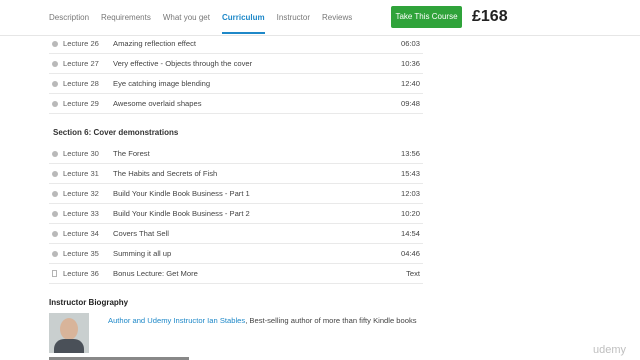  Describe the element at coordinates (293, 18) in the screenshot. I see `tab-instructor: Instructor` at that location.